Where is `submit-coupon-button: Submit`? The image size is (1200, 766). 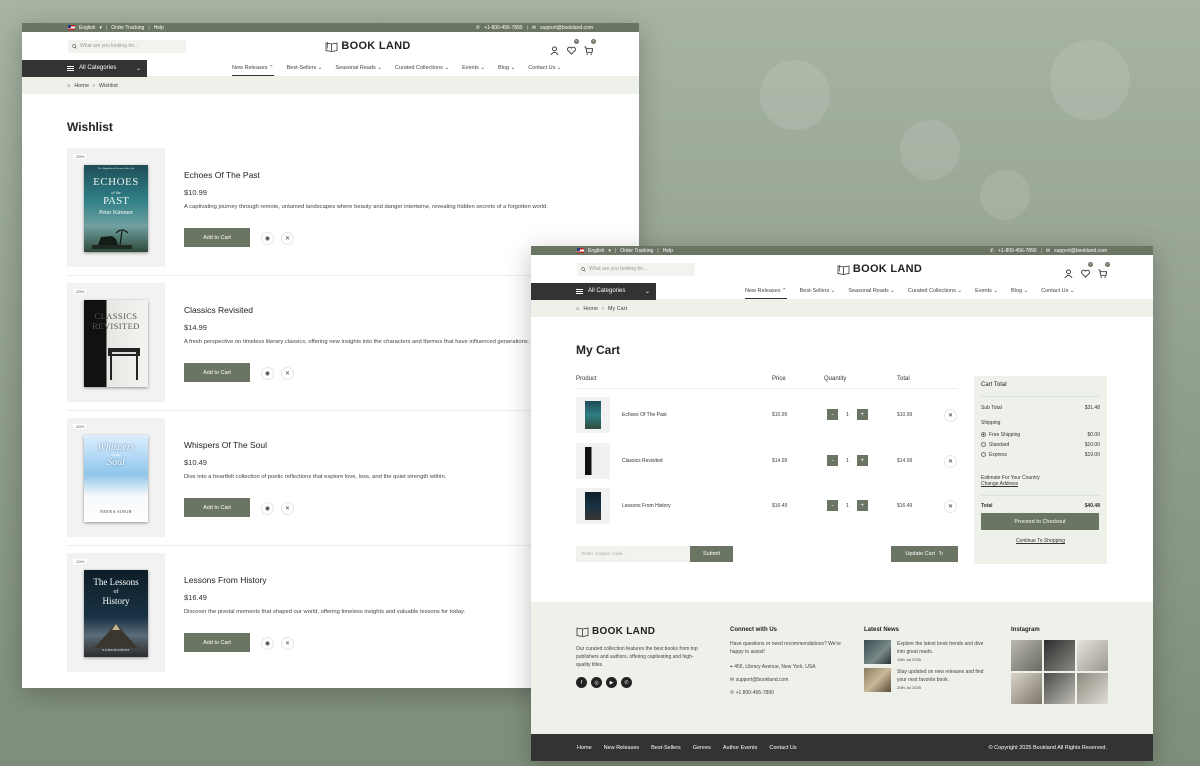
submit-coupon-button: Submit is located at coordinates (711, 554).